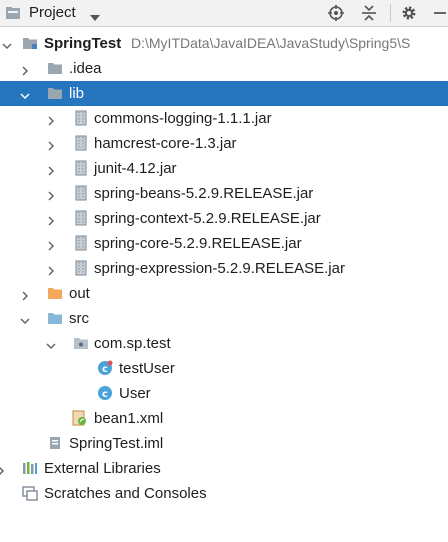 The width and height of the screenshot is (448, 542). Describe the element at coordinates (198, 243) in the screenshot. I see `jar-label: spring-core-5.2.9.RELEASE.jar` at that location.